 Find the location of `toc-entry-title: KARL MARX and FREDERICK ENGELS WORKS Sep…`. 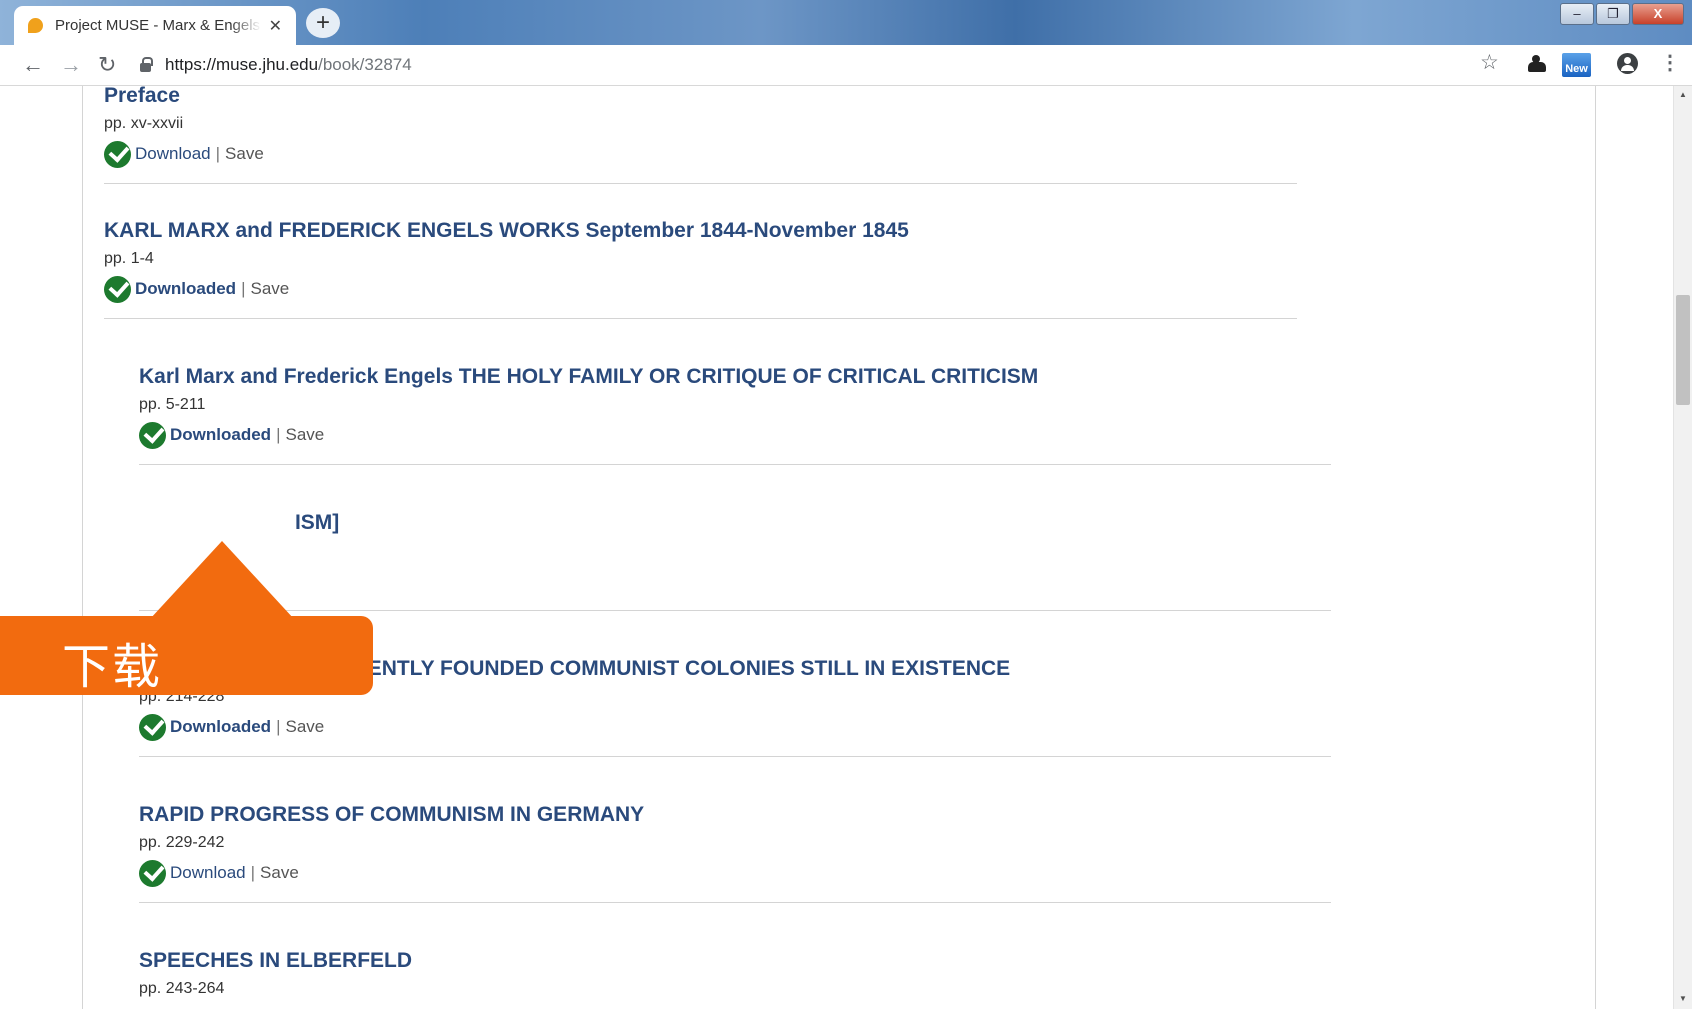

toc-entry-title: KARL MARX and FREDERICK ENGELS WORKS Sep… is located at coordinates (700, 231).